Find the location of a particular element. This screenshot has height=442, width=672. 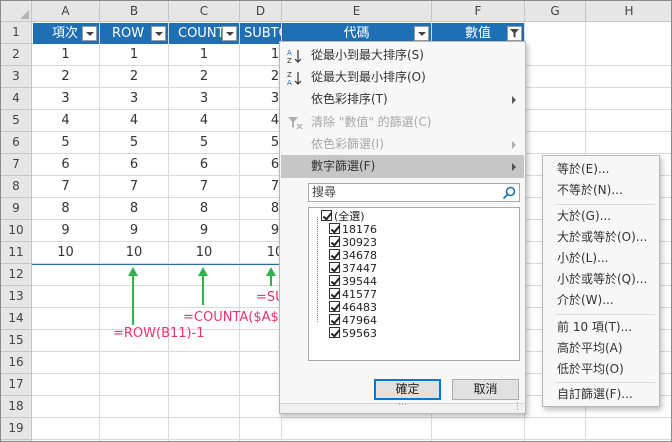

row-header-10: 10 is located at coordinates (16, 231).